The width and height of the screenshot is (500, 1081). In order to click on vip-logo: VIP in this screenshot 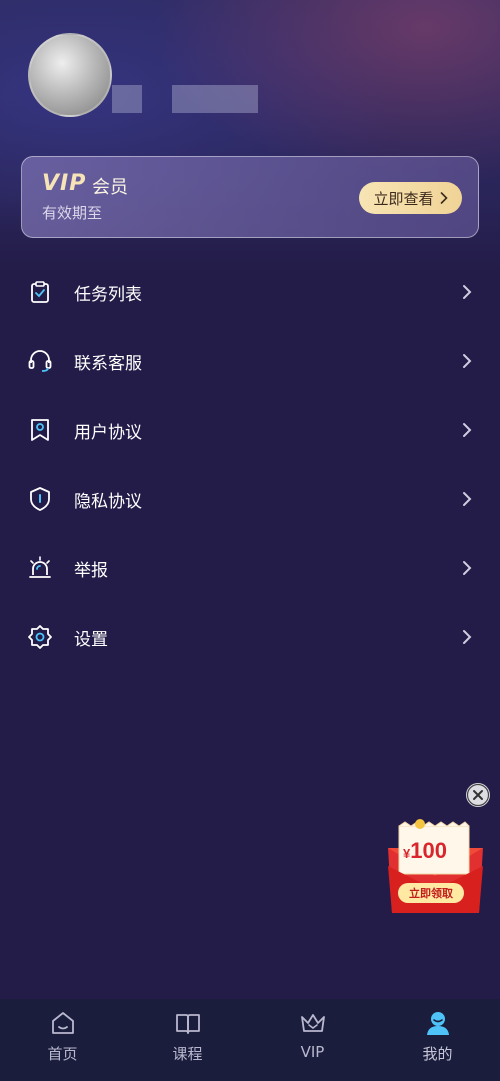, I will do `click(64, 183)`.